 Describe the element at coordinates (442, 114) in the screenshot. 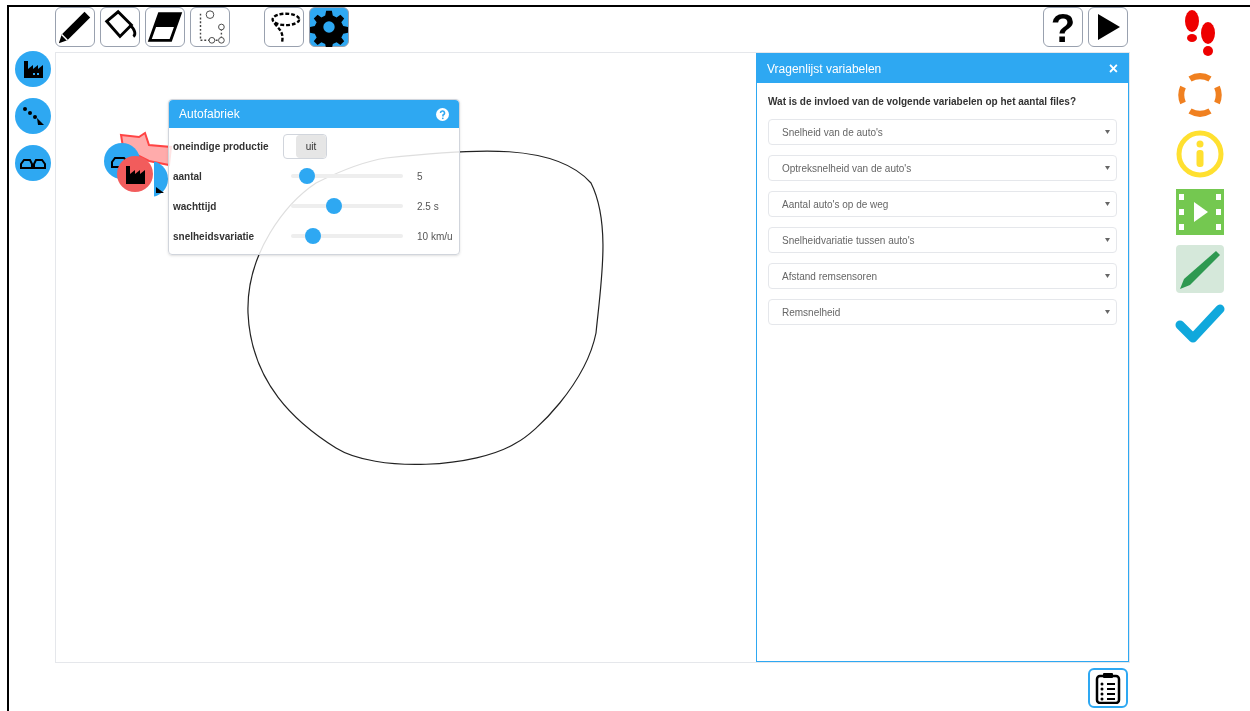

I see `help-icon` at that location.